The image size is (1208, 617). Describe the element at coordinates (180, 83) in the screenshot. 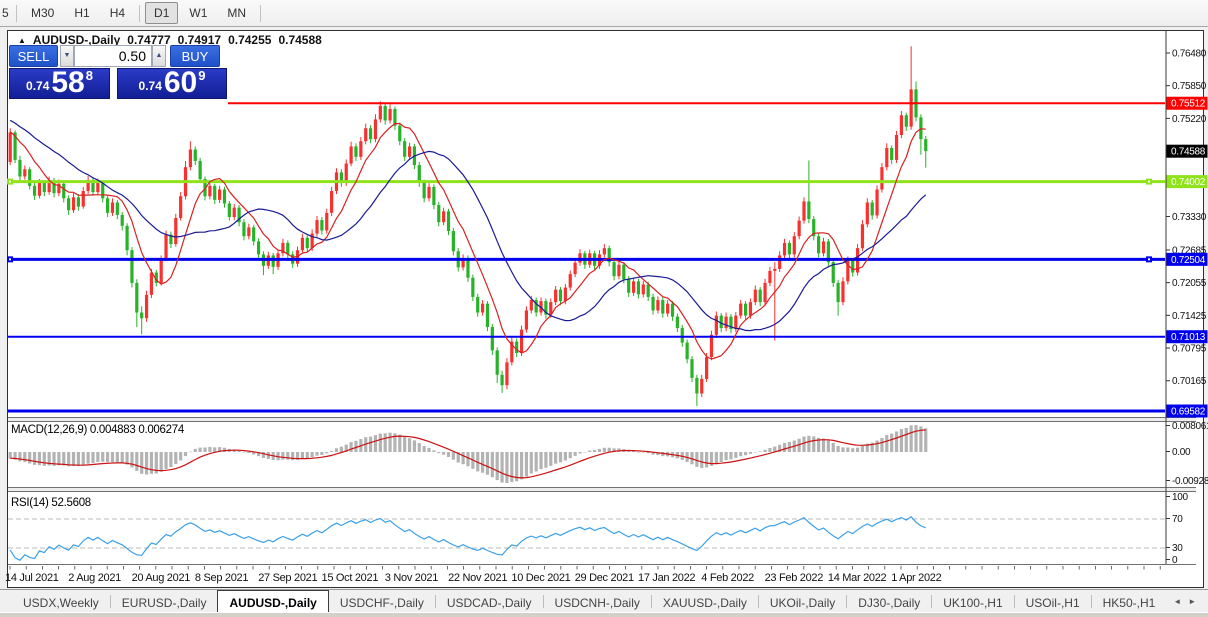

I see `buy-price-main: 60` at that location.